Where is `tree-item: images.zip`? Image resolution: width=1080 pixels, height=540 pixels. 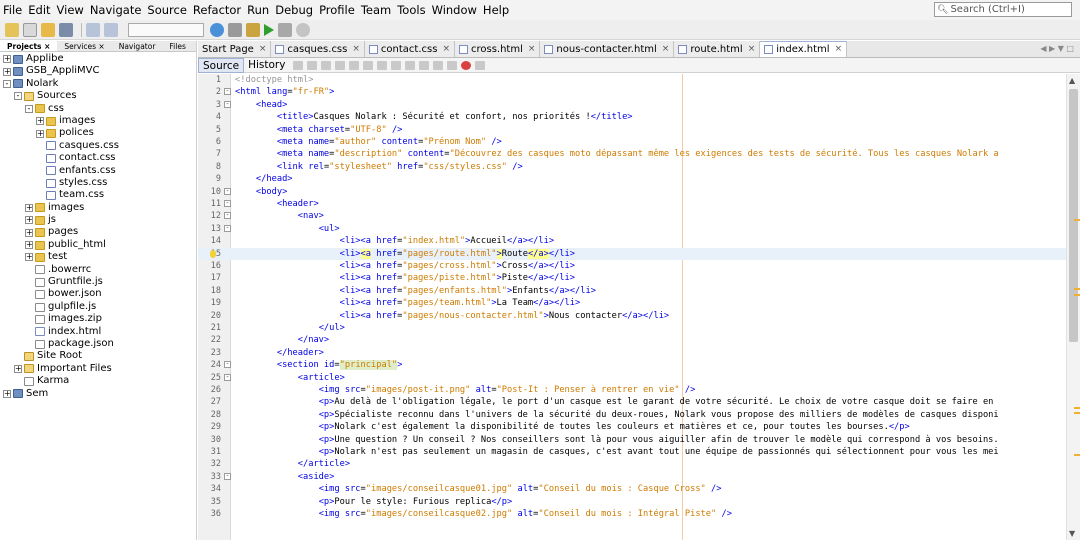
tree-item: images.zip is located at coordinates (98, 319).